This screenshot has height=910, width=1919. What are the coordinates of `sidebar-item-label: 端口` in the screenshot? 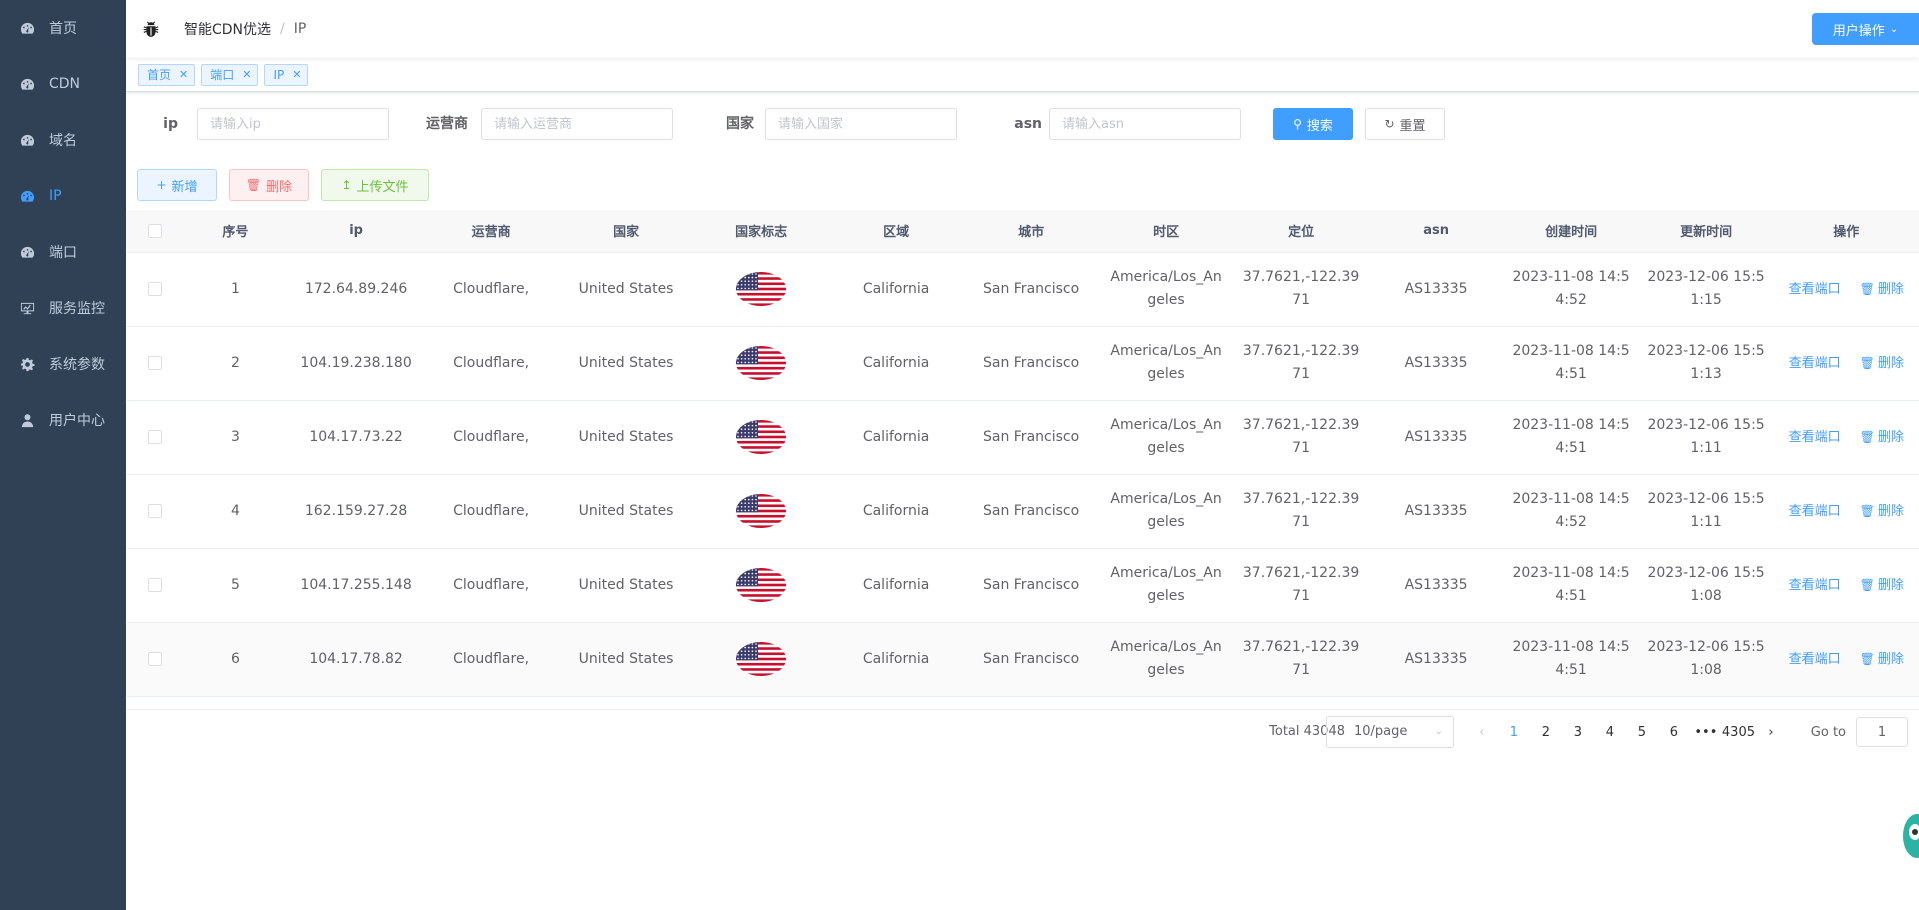 It's located at (63, 253).